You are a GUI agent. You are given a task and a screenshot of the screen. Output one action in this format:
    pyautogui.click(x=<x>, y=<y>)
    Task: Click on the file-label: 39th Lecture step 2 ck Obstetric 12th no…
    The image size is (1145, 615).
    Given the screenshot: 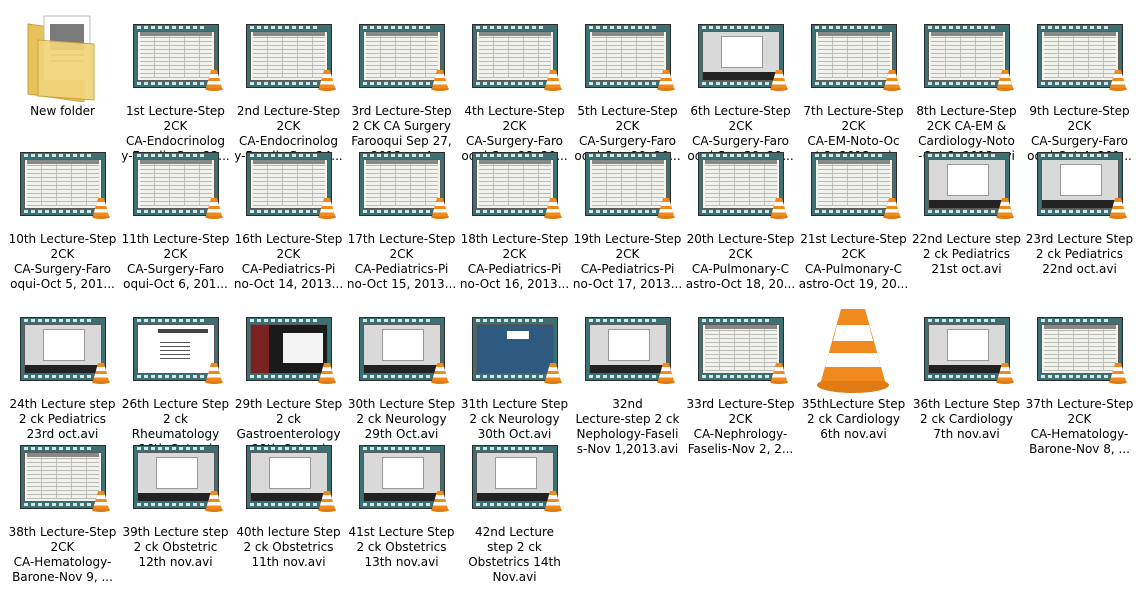 What is the action you would take?
    pyautogui.click(x=175, y=547)
    